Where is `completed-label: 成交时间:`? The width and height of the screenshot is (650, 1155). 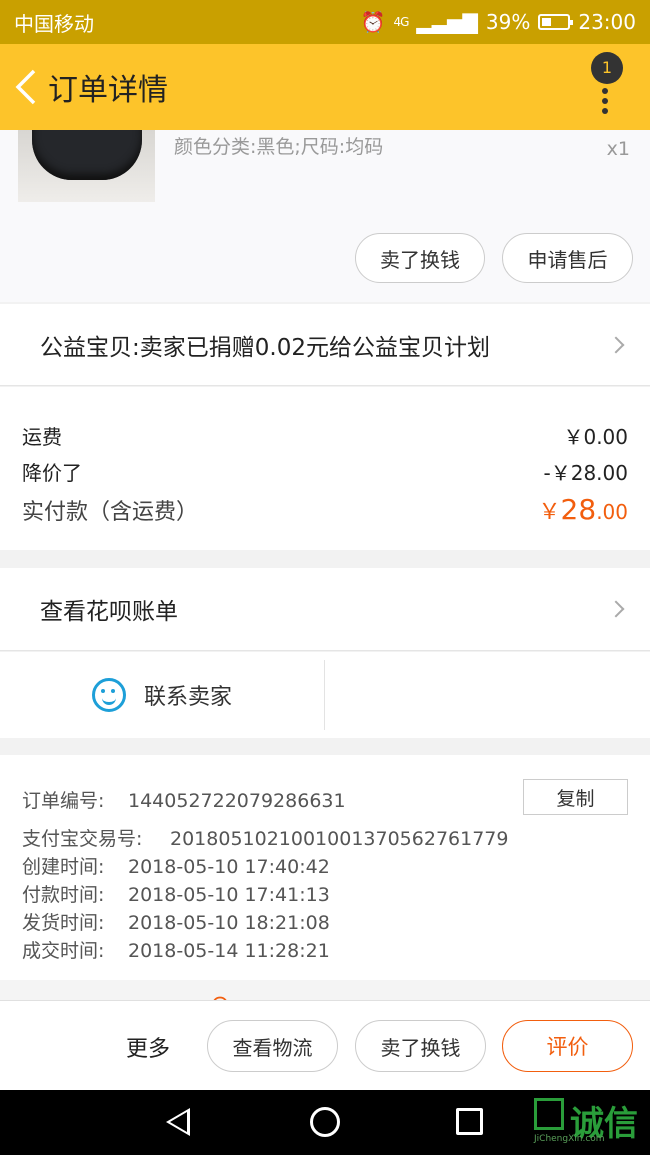 completed-label: 成交时间: is located at coordinates (63, 951).